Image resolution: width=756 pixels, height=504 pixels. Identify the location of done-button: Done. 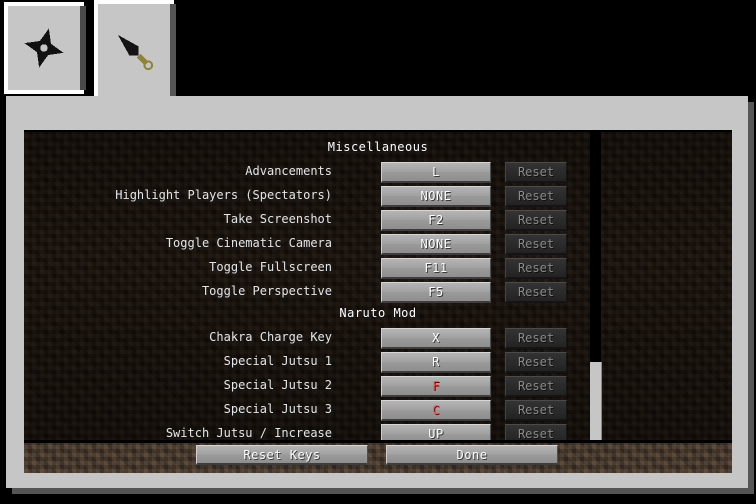
(472, 455).